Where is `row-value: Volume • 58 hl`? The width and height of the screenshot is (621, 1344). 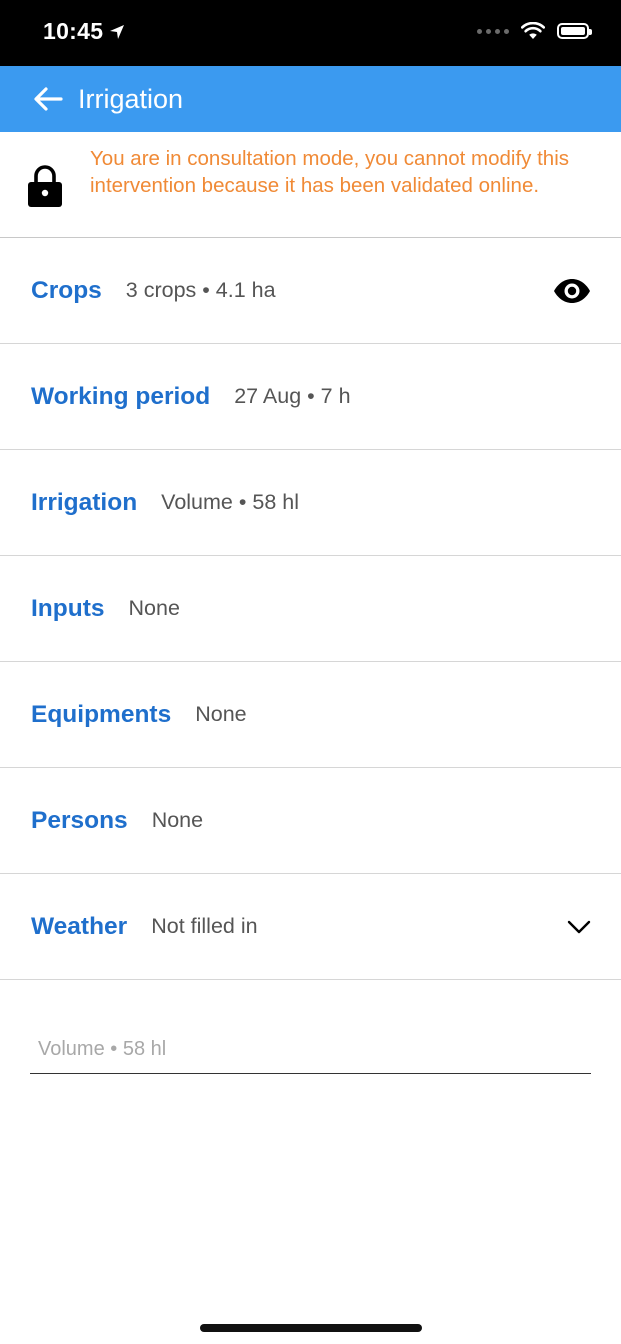
row-value: Volume • 58 hl is located at coordinates (230, 502).